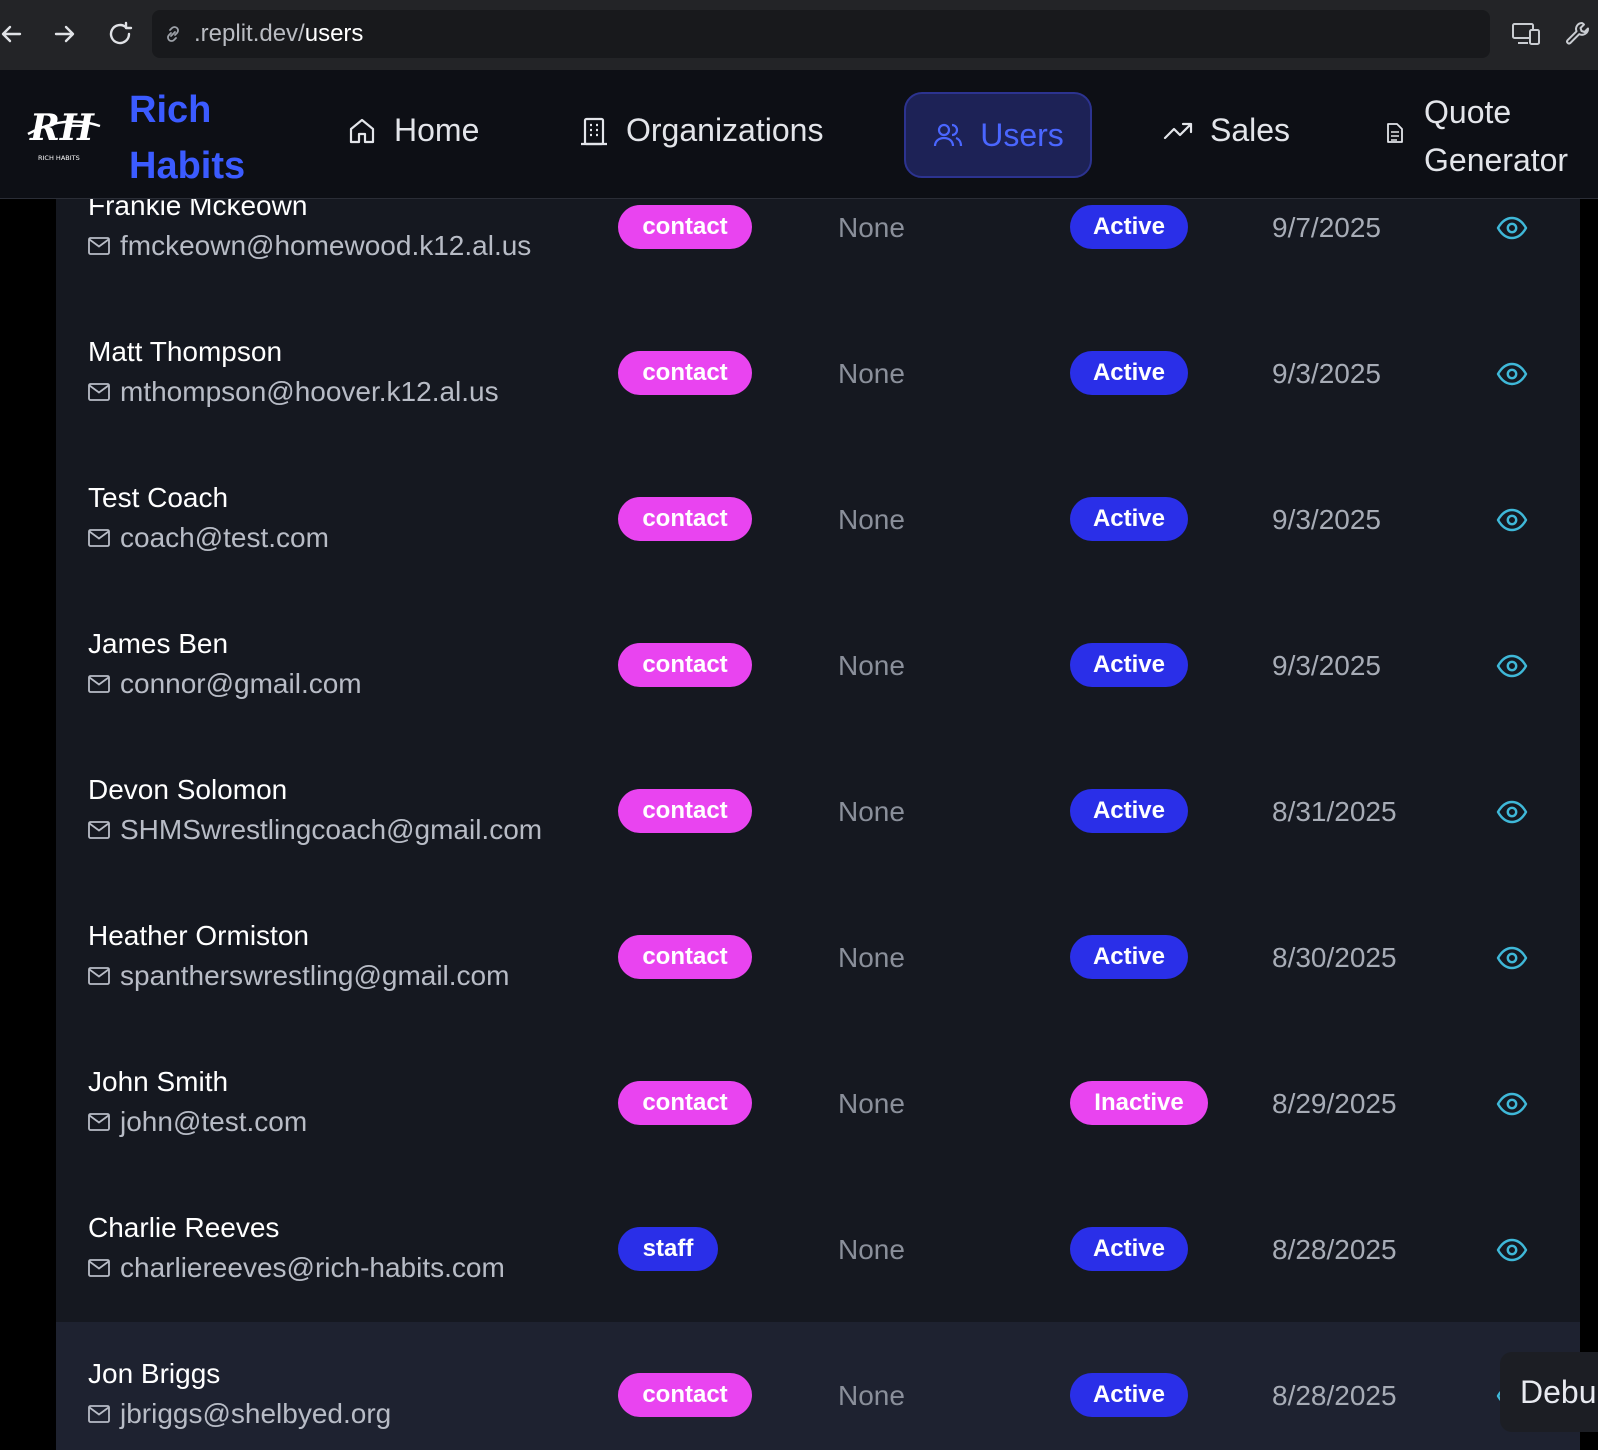  I want to click on created-date: 8/30/2025, so click(1334, 957).